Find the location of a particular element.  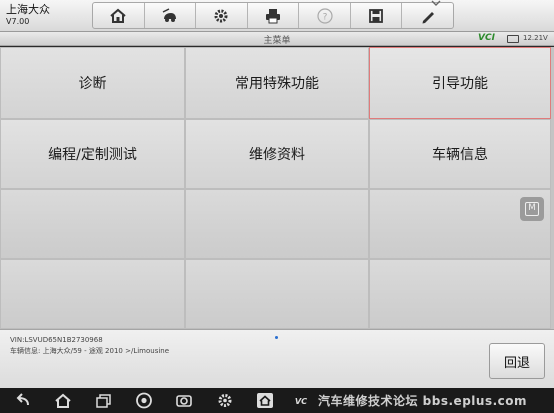

page-title: 主菜单 is located at coordinates (277, 41).